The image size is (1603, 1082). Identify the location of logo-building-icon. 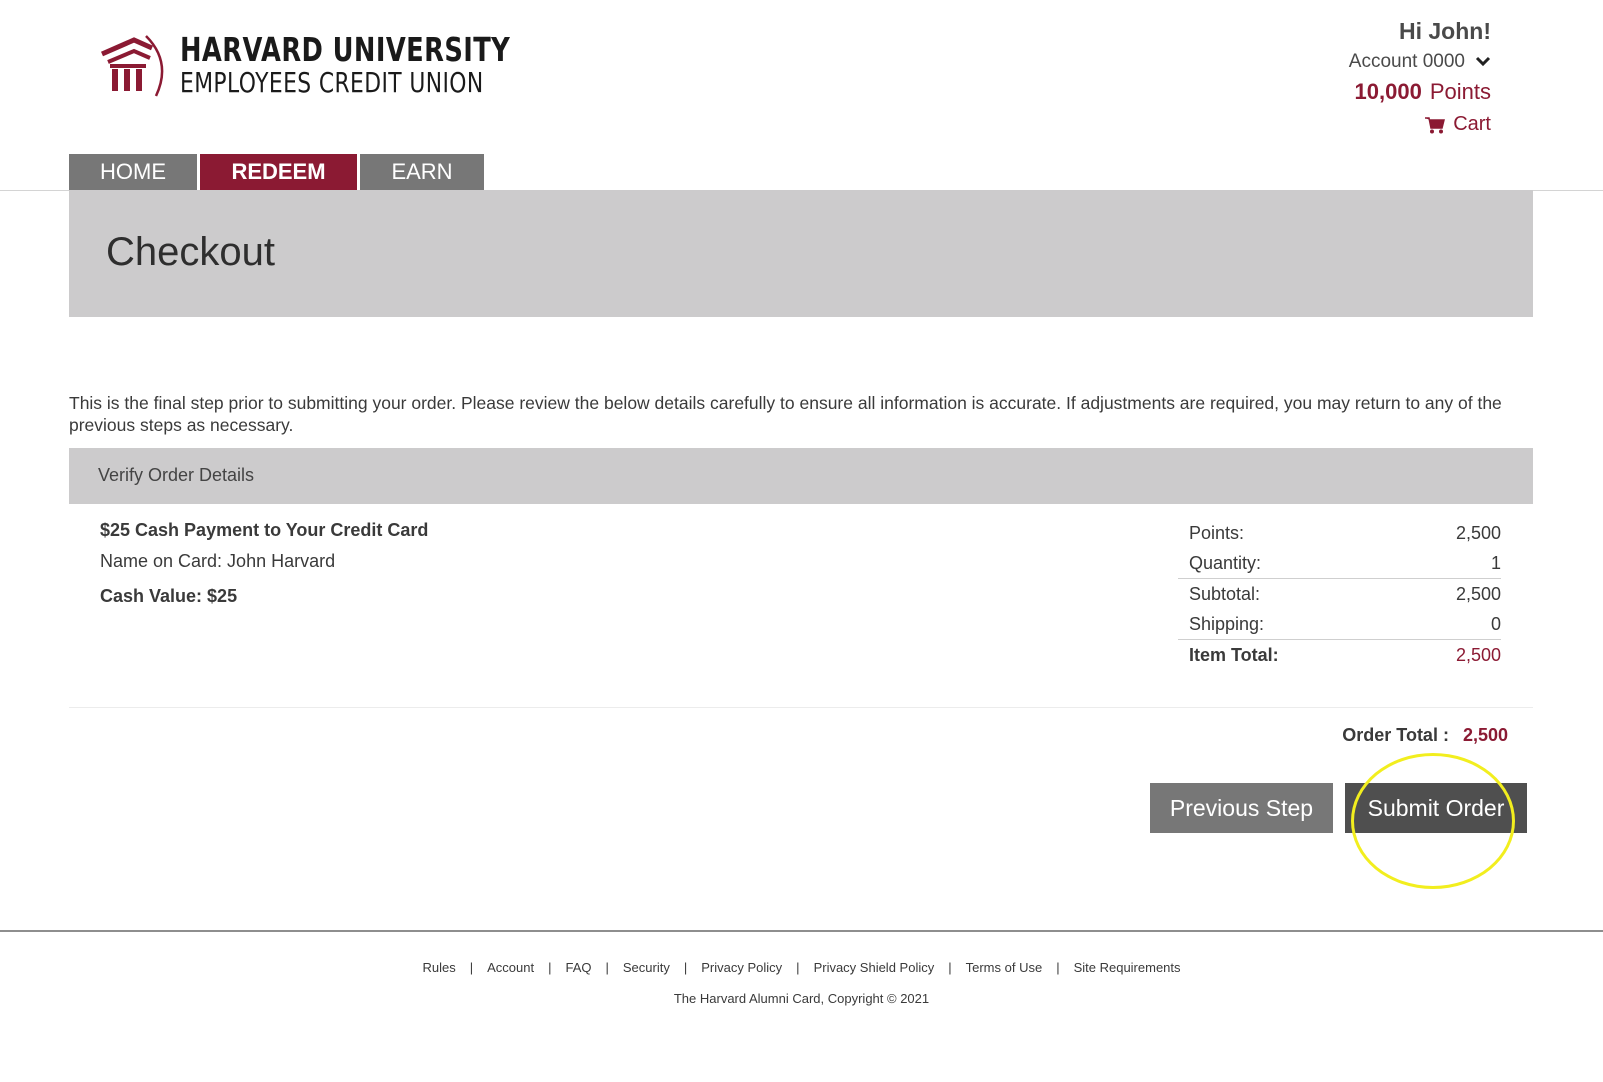
(132, 66).